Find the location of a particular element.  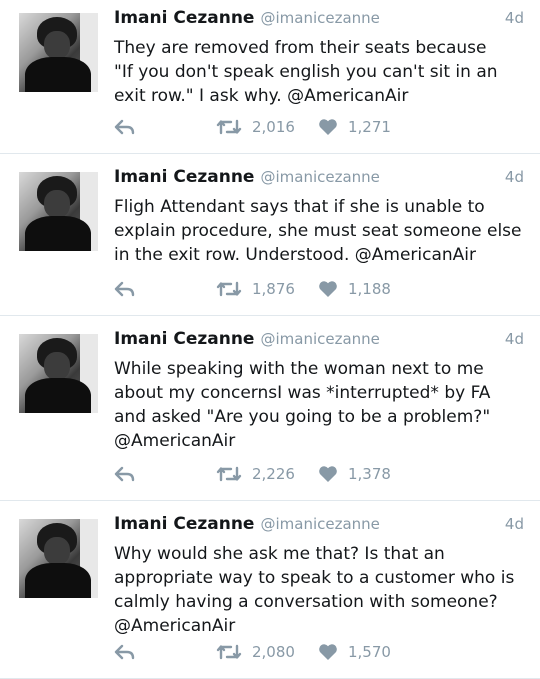

like-button: 1,188 is located at coordinates (354, 289).